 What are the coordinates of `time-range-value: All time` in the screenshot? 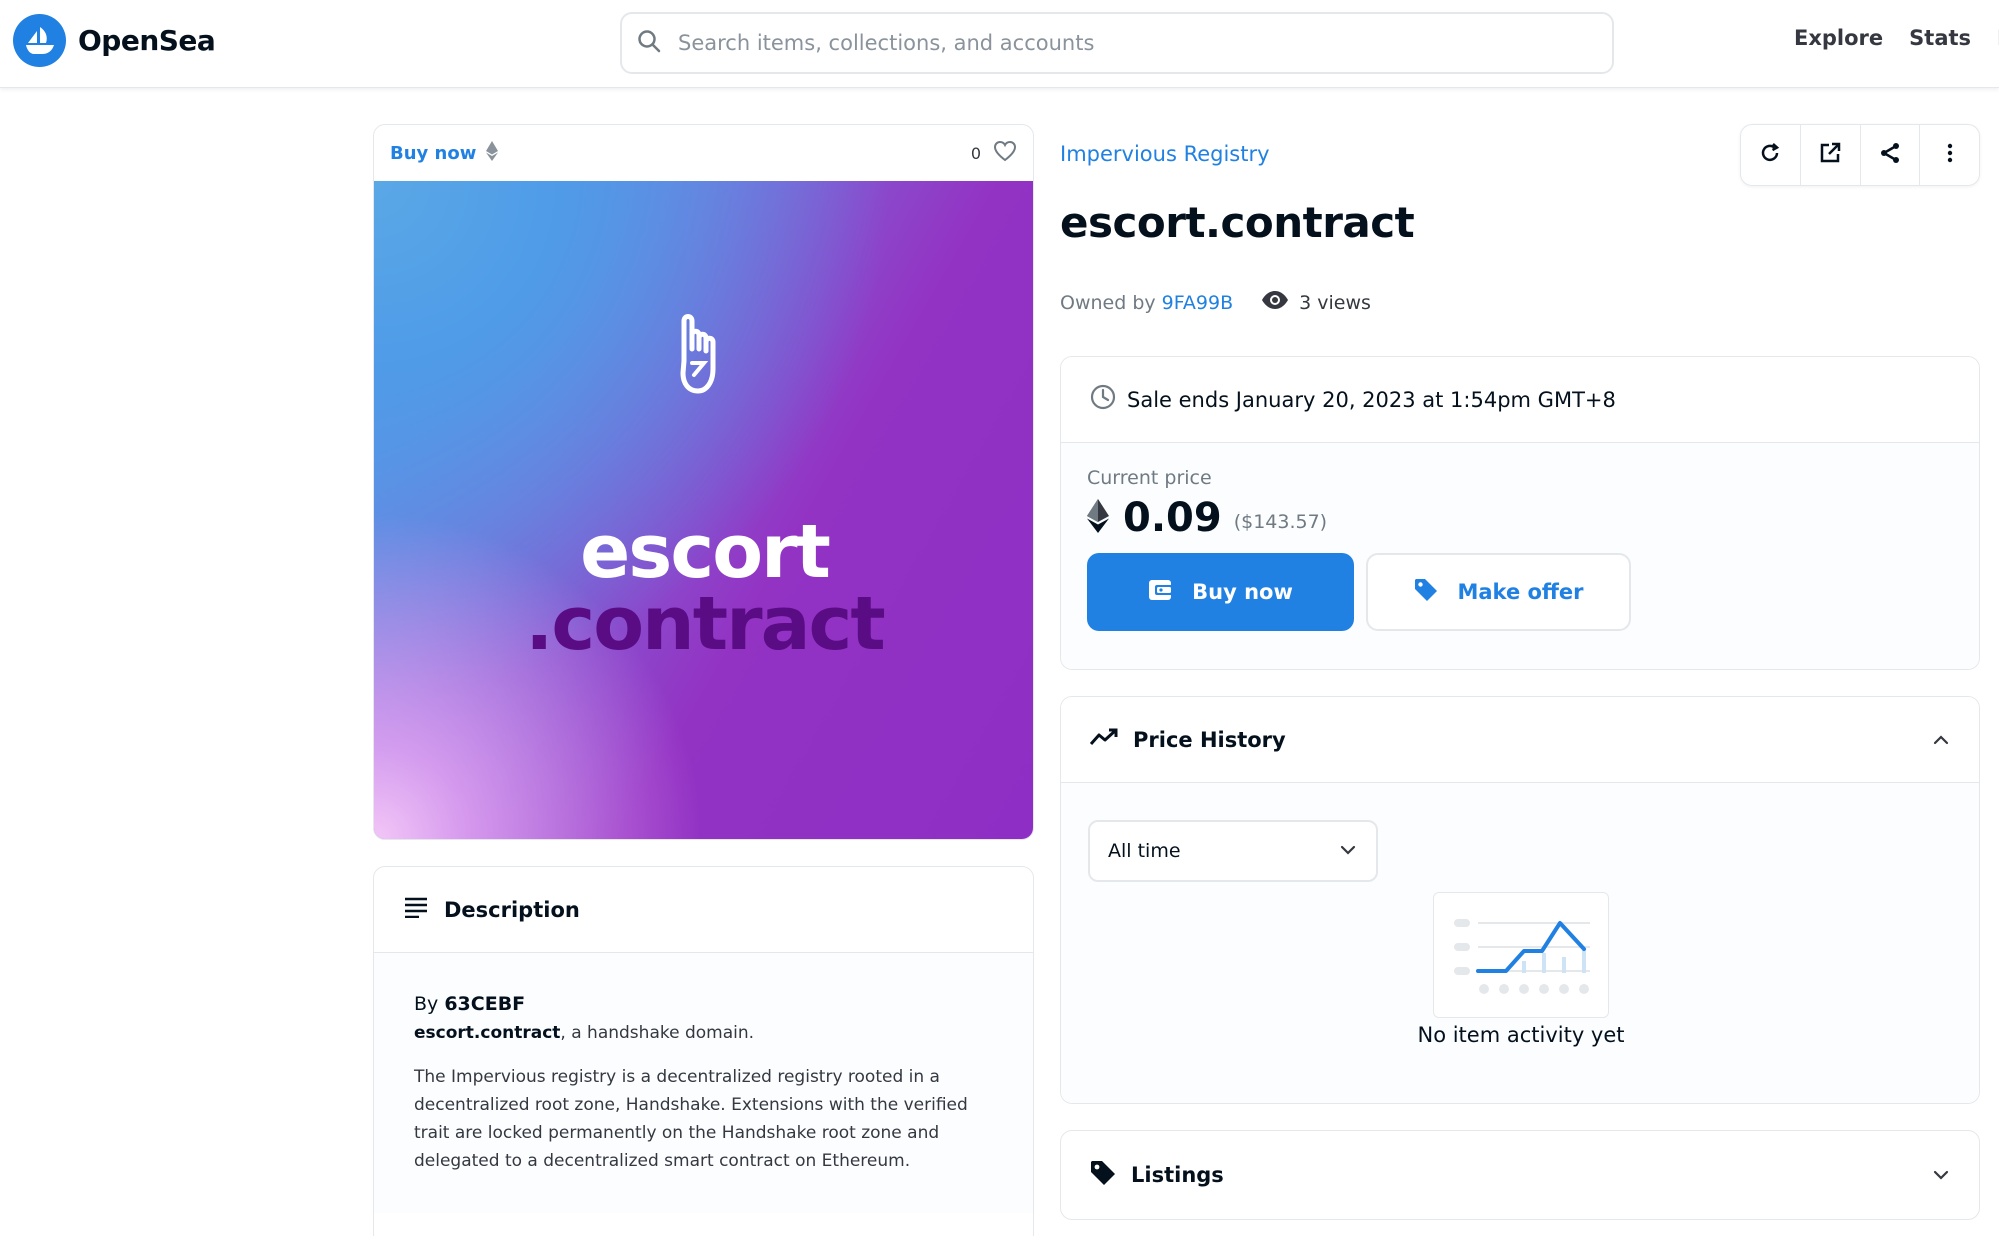 It's located at (1144, 851).